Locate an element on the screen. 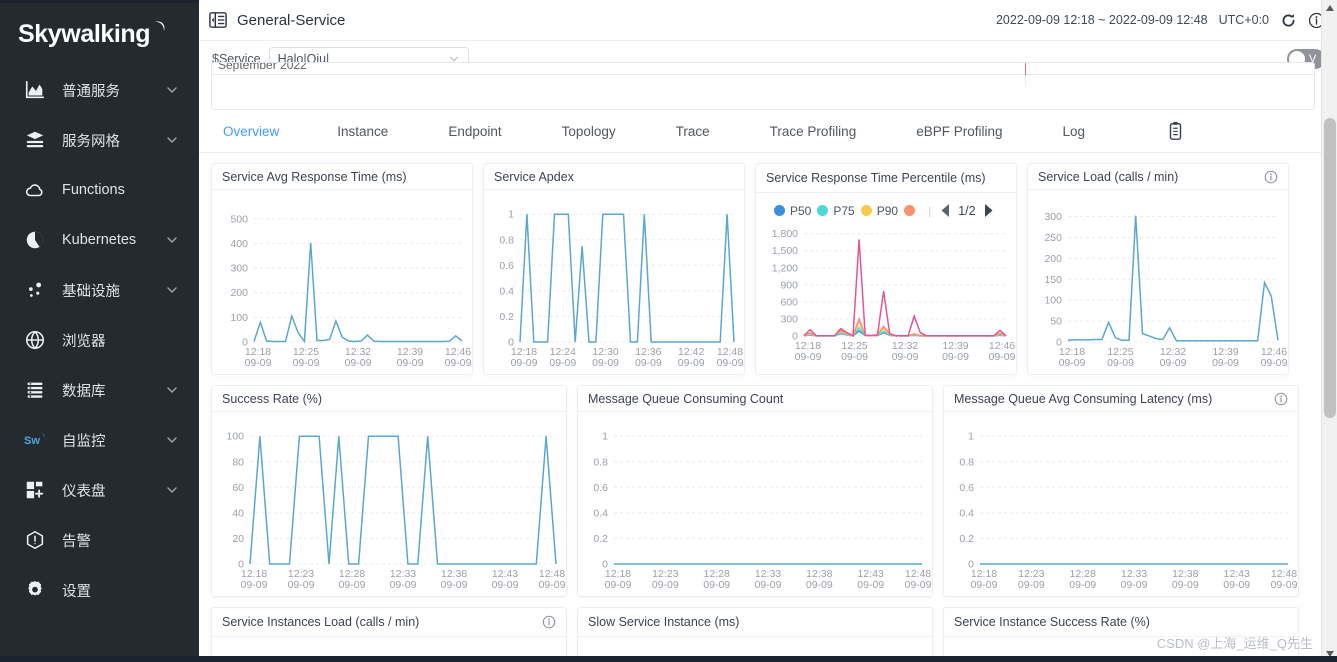 The width and height of the screenshot is (1337, 662). svg-text: 80 is located at coordinates (238, 462).